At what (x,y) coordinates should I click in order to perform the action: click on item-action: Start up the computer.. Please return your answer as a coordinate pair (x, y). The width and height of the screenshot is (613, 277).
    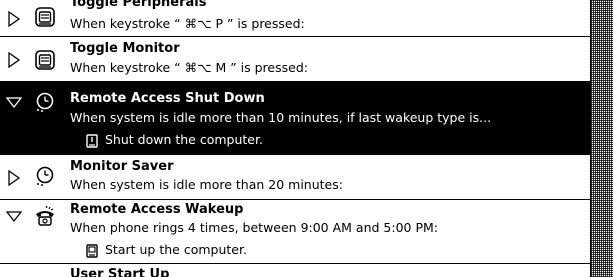
    Looking at the image, I should click on (176, 249).